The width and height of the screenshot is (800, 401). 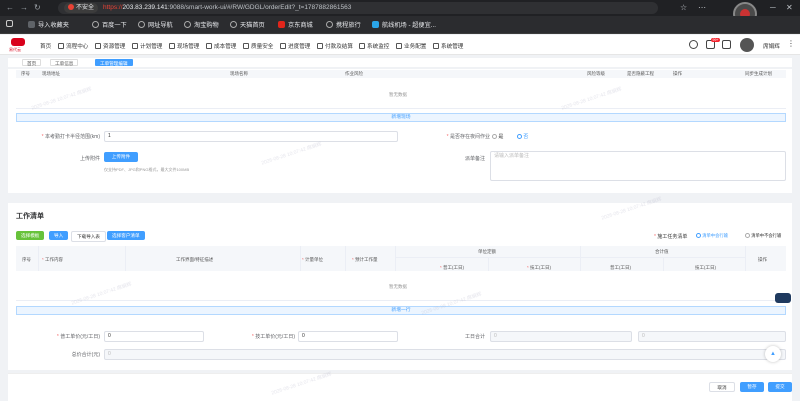 What do you see at coordinates (780, 387) in the screenshot?
I see `submit-button: 提交` at bounding box center [780, 387].